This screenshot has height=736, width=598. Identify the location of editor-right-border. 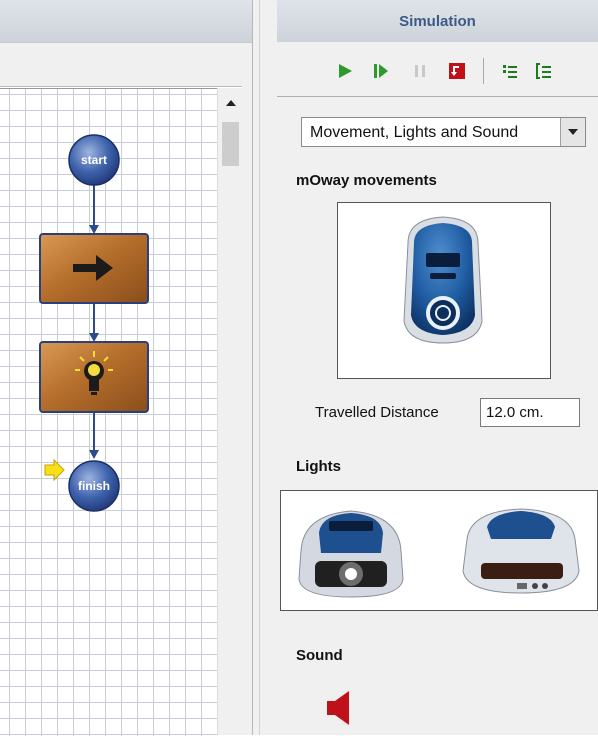
(247, 410).